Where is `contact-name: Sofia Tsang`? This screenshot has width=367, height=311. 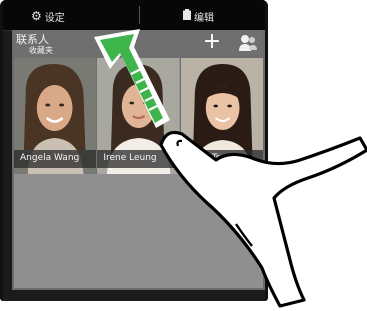
contact-name: Sofia Tsang is located at coordinates (212, 158).